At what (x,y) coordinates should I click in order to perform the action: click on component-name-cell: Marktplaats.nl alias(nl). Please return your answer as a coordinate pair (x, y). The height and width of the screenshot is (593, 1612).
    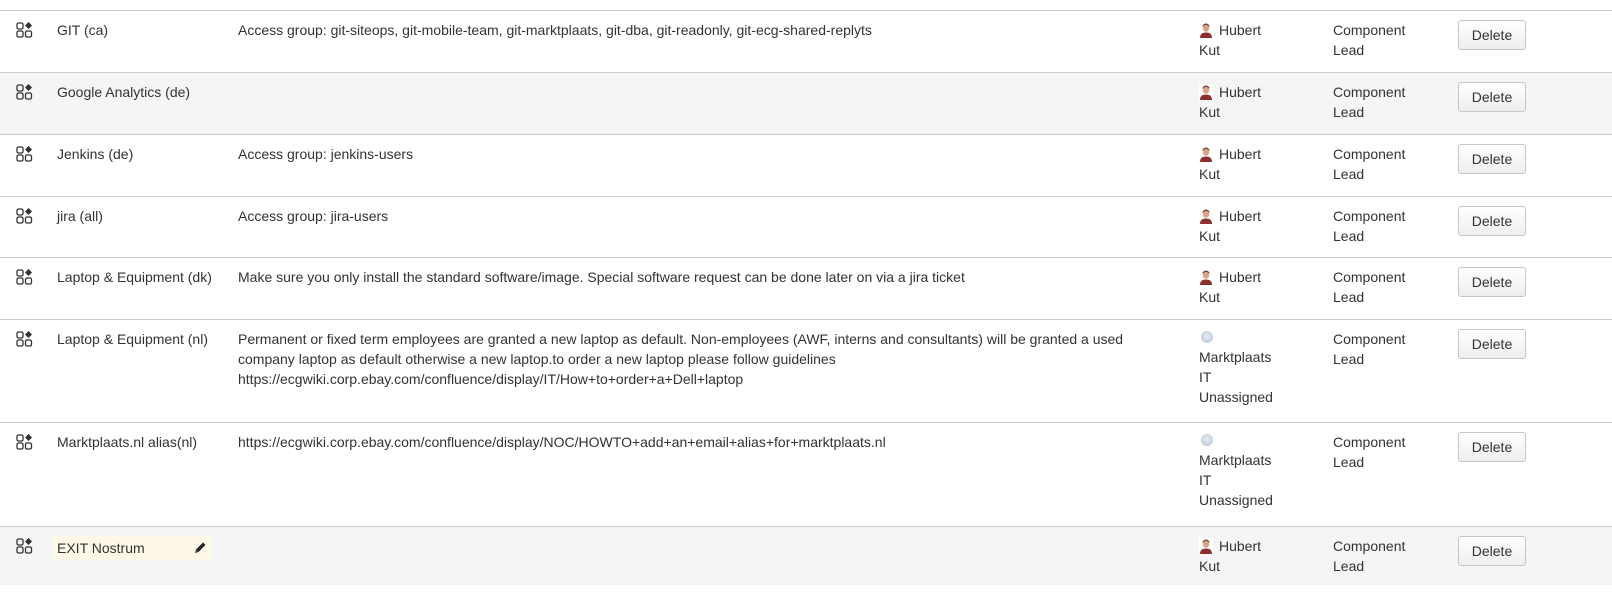
    Looking at the image, I should click on (129, 442).